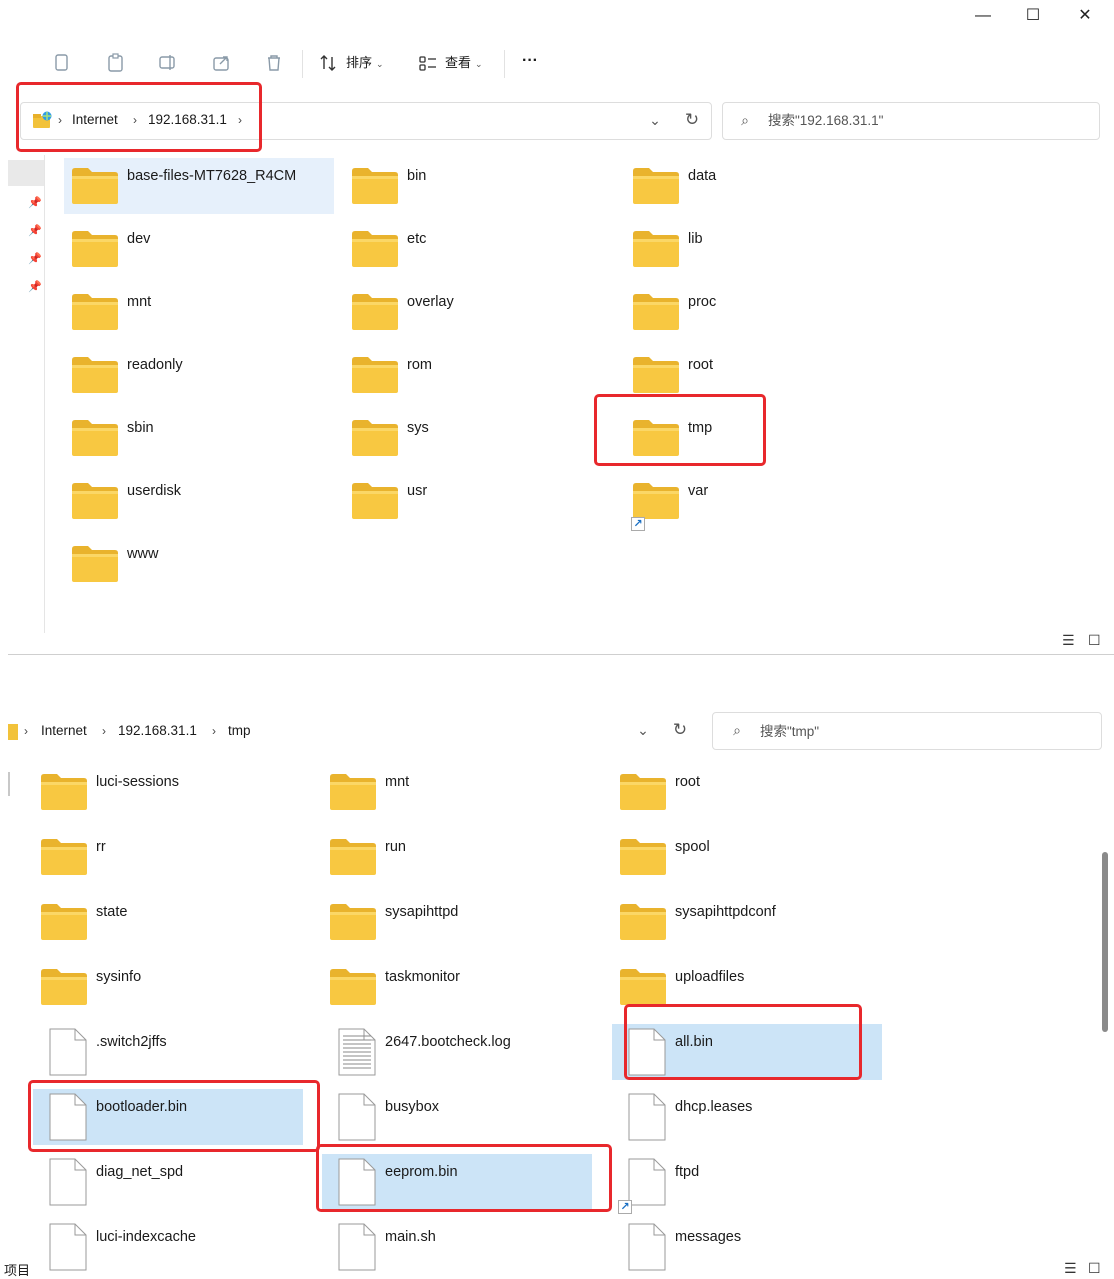 This screenshot has height=1279, width=1114. What do you see at coordinates (168, 857) in the screenshot?
I see `folder-rr: rr` at bounding box center [168, 857].